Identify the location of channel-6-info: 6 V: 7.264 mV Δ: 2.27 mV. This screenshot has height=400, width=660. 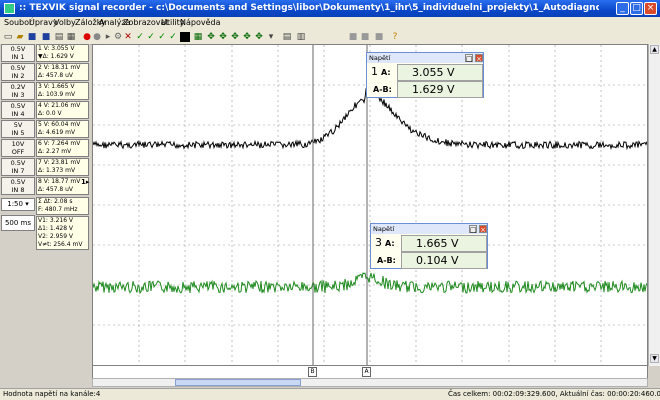
(62, 148).